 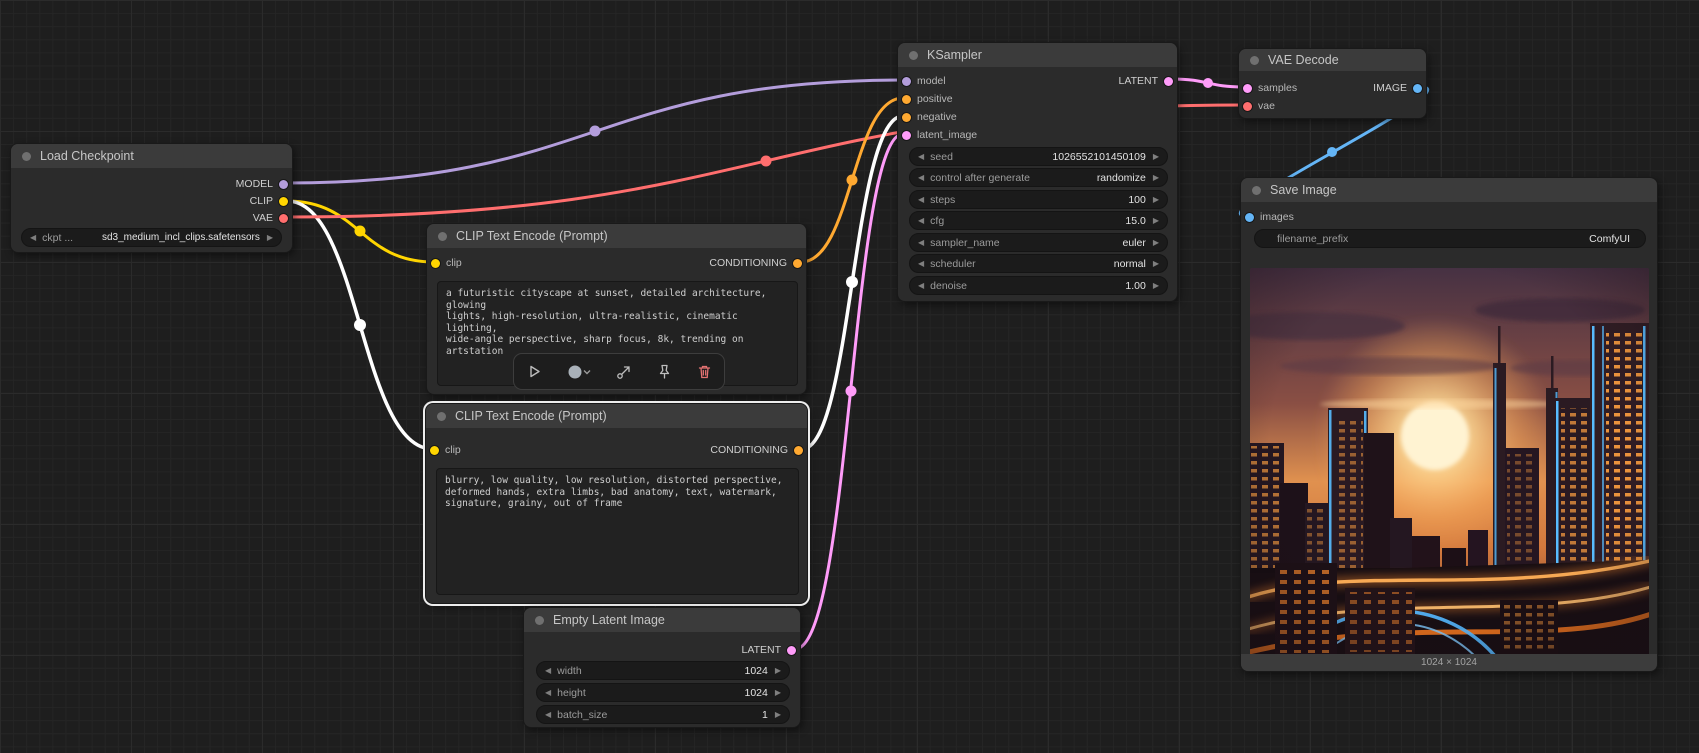 What do you see at coordinates (579, 372) in the screenshot?
I see `node-color-button` at bounding box center [579, 372].